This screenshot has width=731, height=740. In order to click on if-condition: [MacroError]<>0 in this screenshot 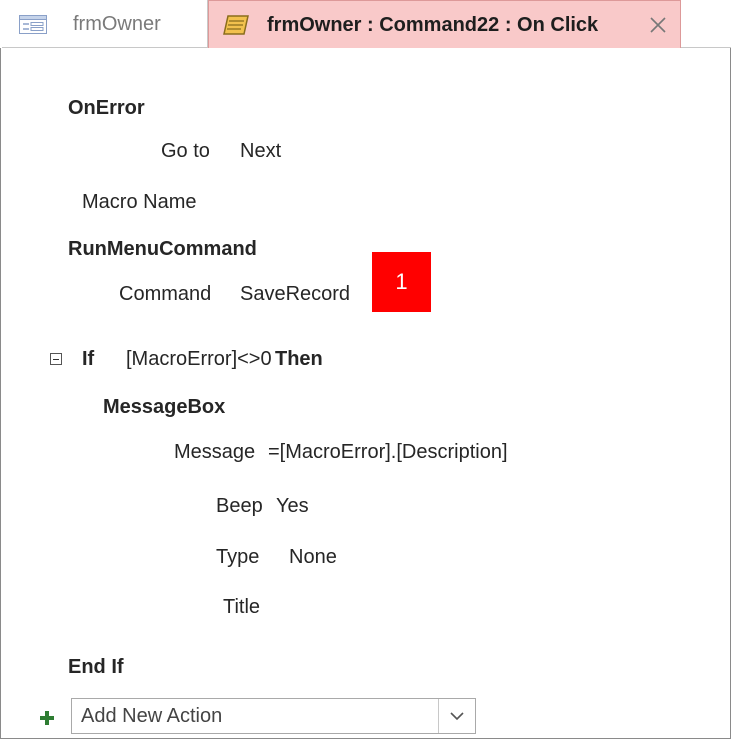, I will do `click(199, 359)`.